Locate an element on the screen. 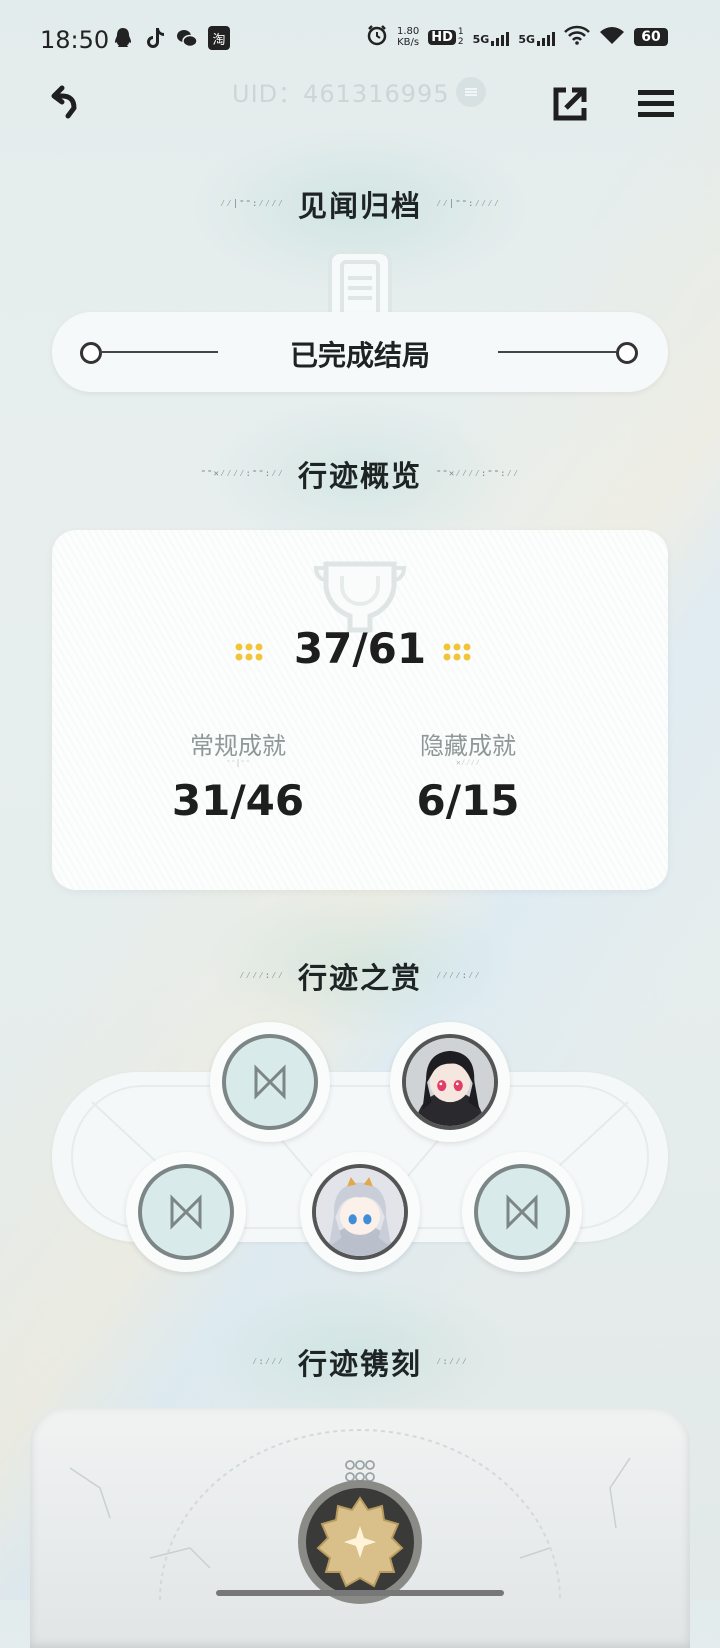 This screenshot has width=720, height=1648. pill-right-knob is located at coordinates (627, 353).